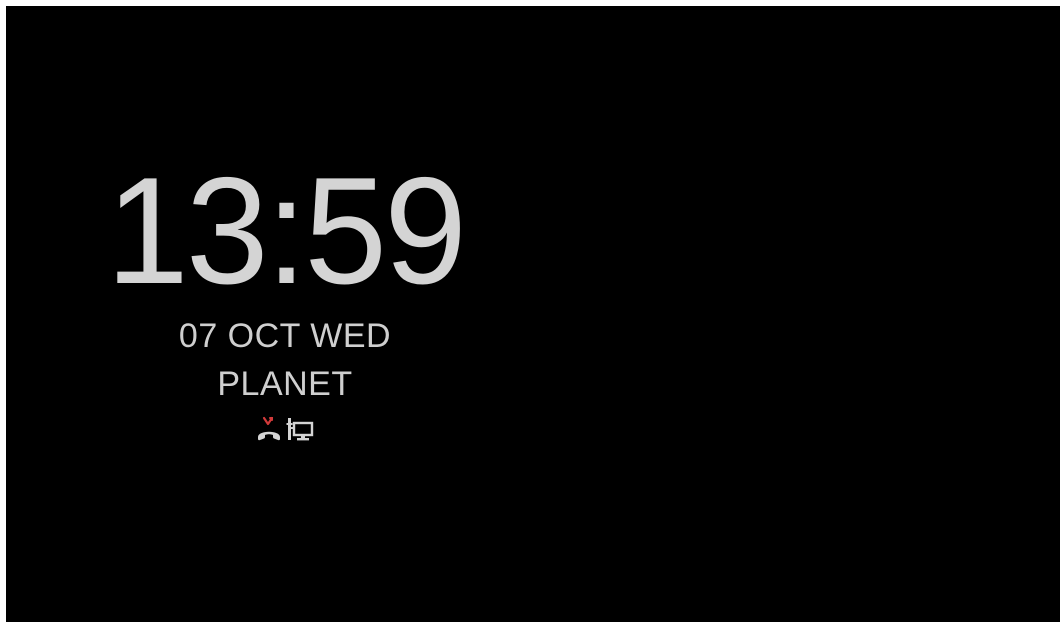 This screenshot has height=622, width=1060. Describe the element at coordinates (285, 429) in the screenshot. I see `notification-icons` at that location.